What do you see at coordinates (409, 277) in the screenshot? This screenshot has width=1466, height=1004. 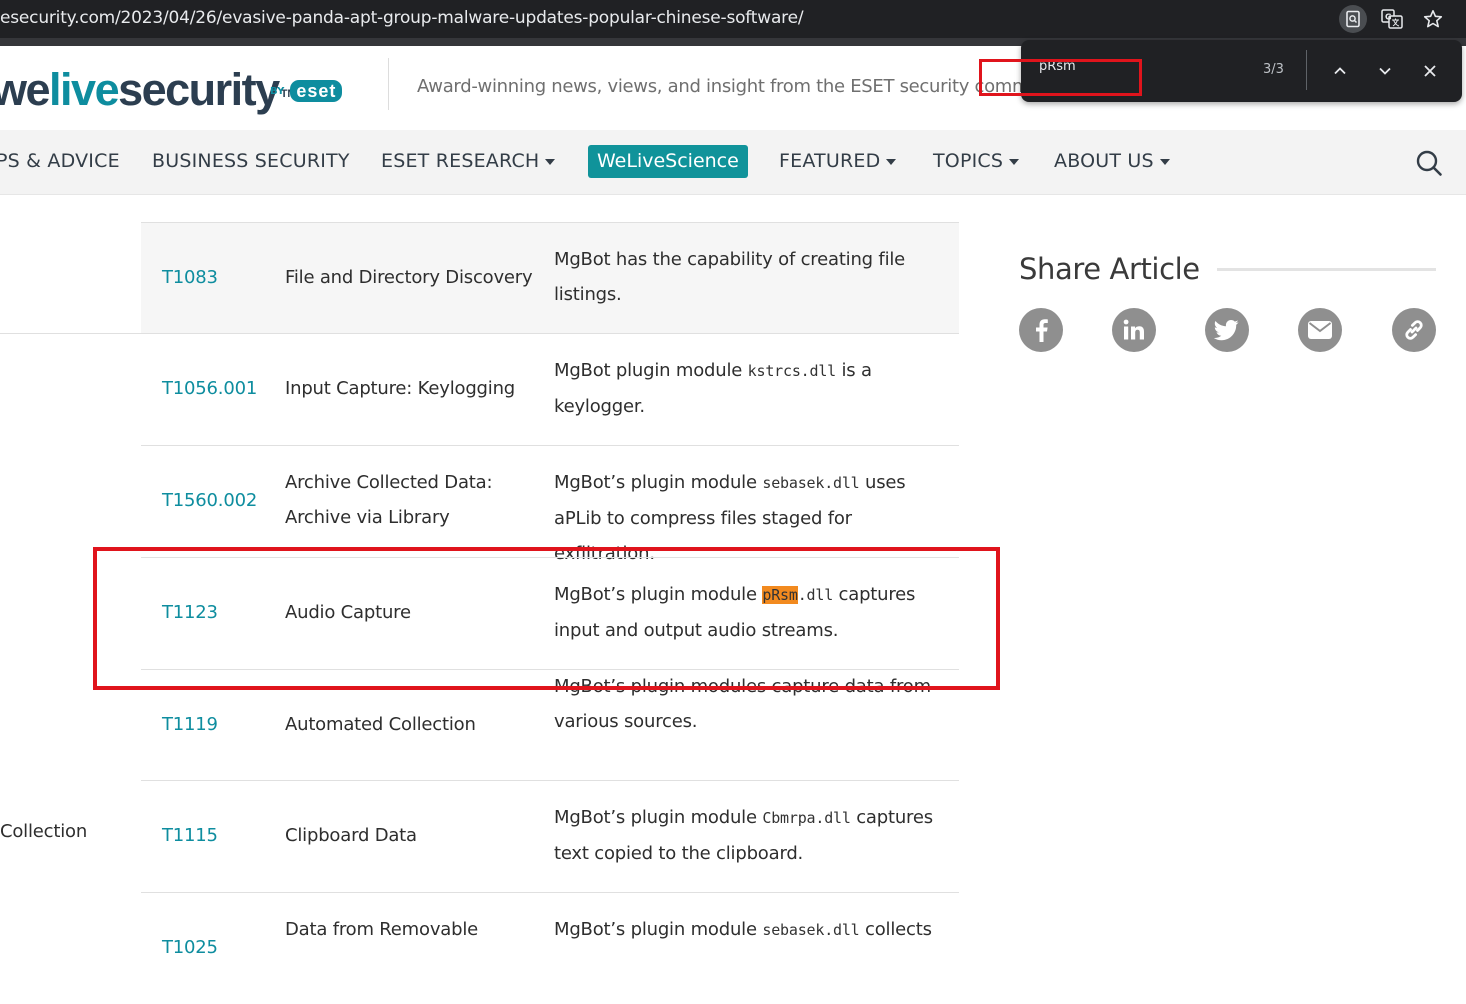 I see `technique-name: File and Directory Discovery` at bounding box center [409, 277].